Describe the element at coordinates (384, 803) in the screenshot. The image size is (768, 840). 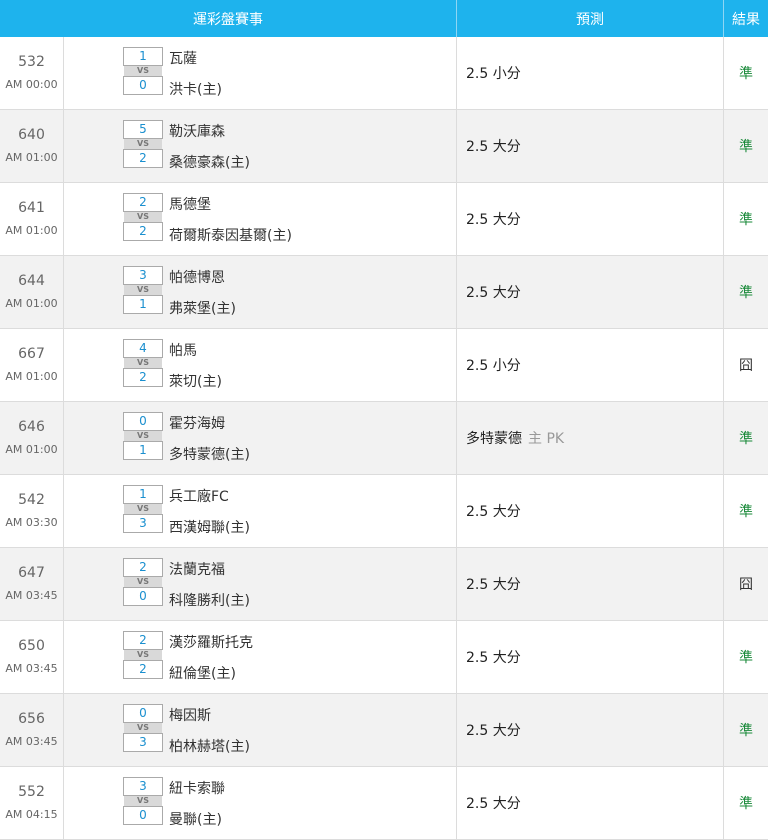
I see `table-row: 552 AM 04:15 3 VS 0 紐卡索聯 曼聯(主) 2.5 大分 準` at that location.